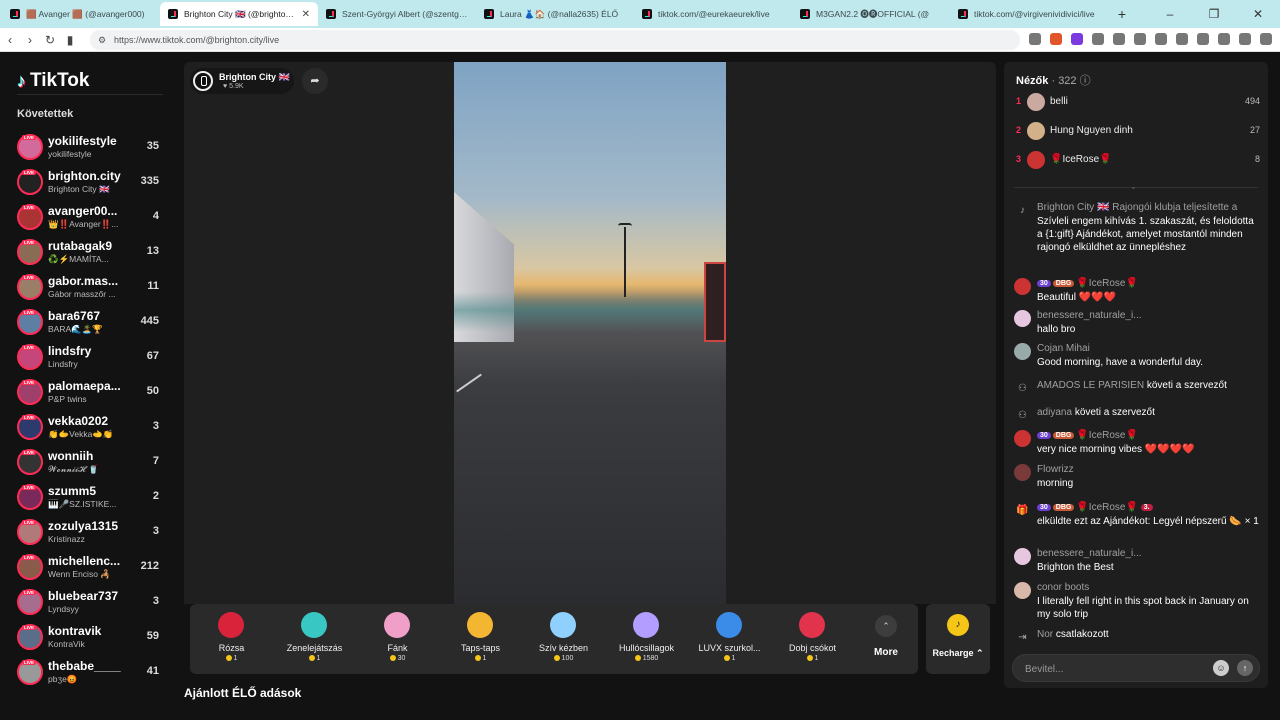 Image resolution: width=1280 pixels, height=720 pixels. What do you see at coordinates (1138, 103) in the screenshot?
I see `top-viewer-row: 1 belli 494` at bounding box center [1138, 103].